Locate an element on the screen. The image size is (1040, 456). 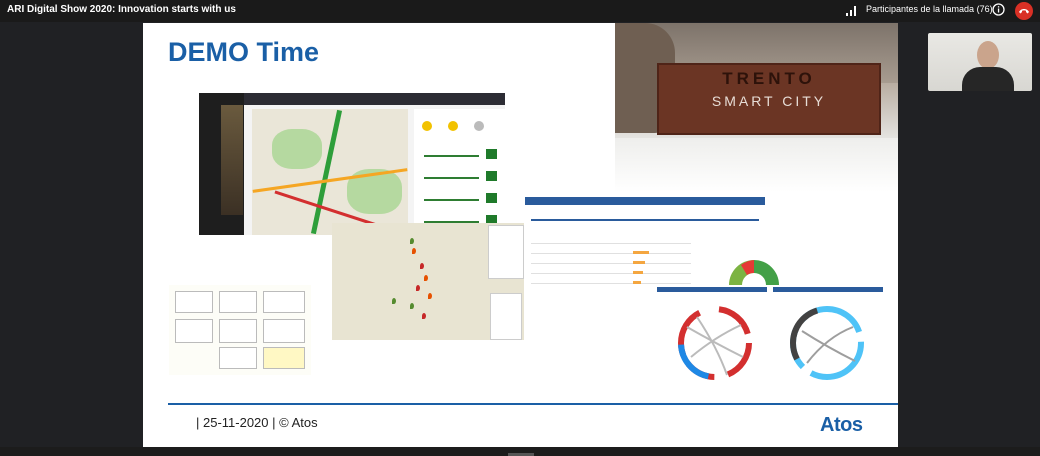
participant-body is located at coordinates (988, 79).